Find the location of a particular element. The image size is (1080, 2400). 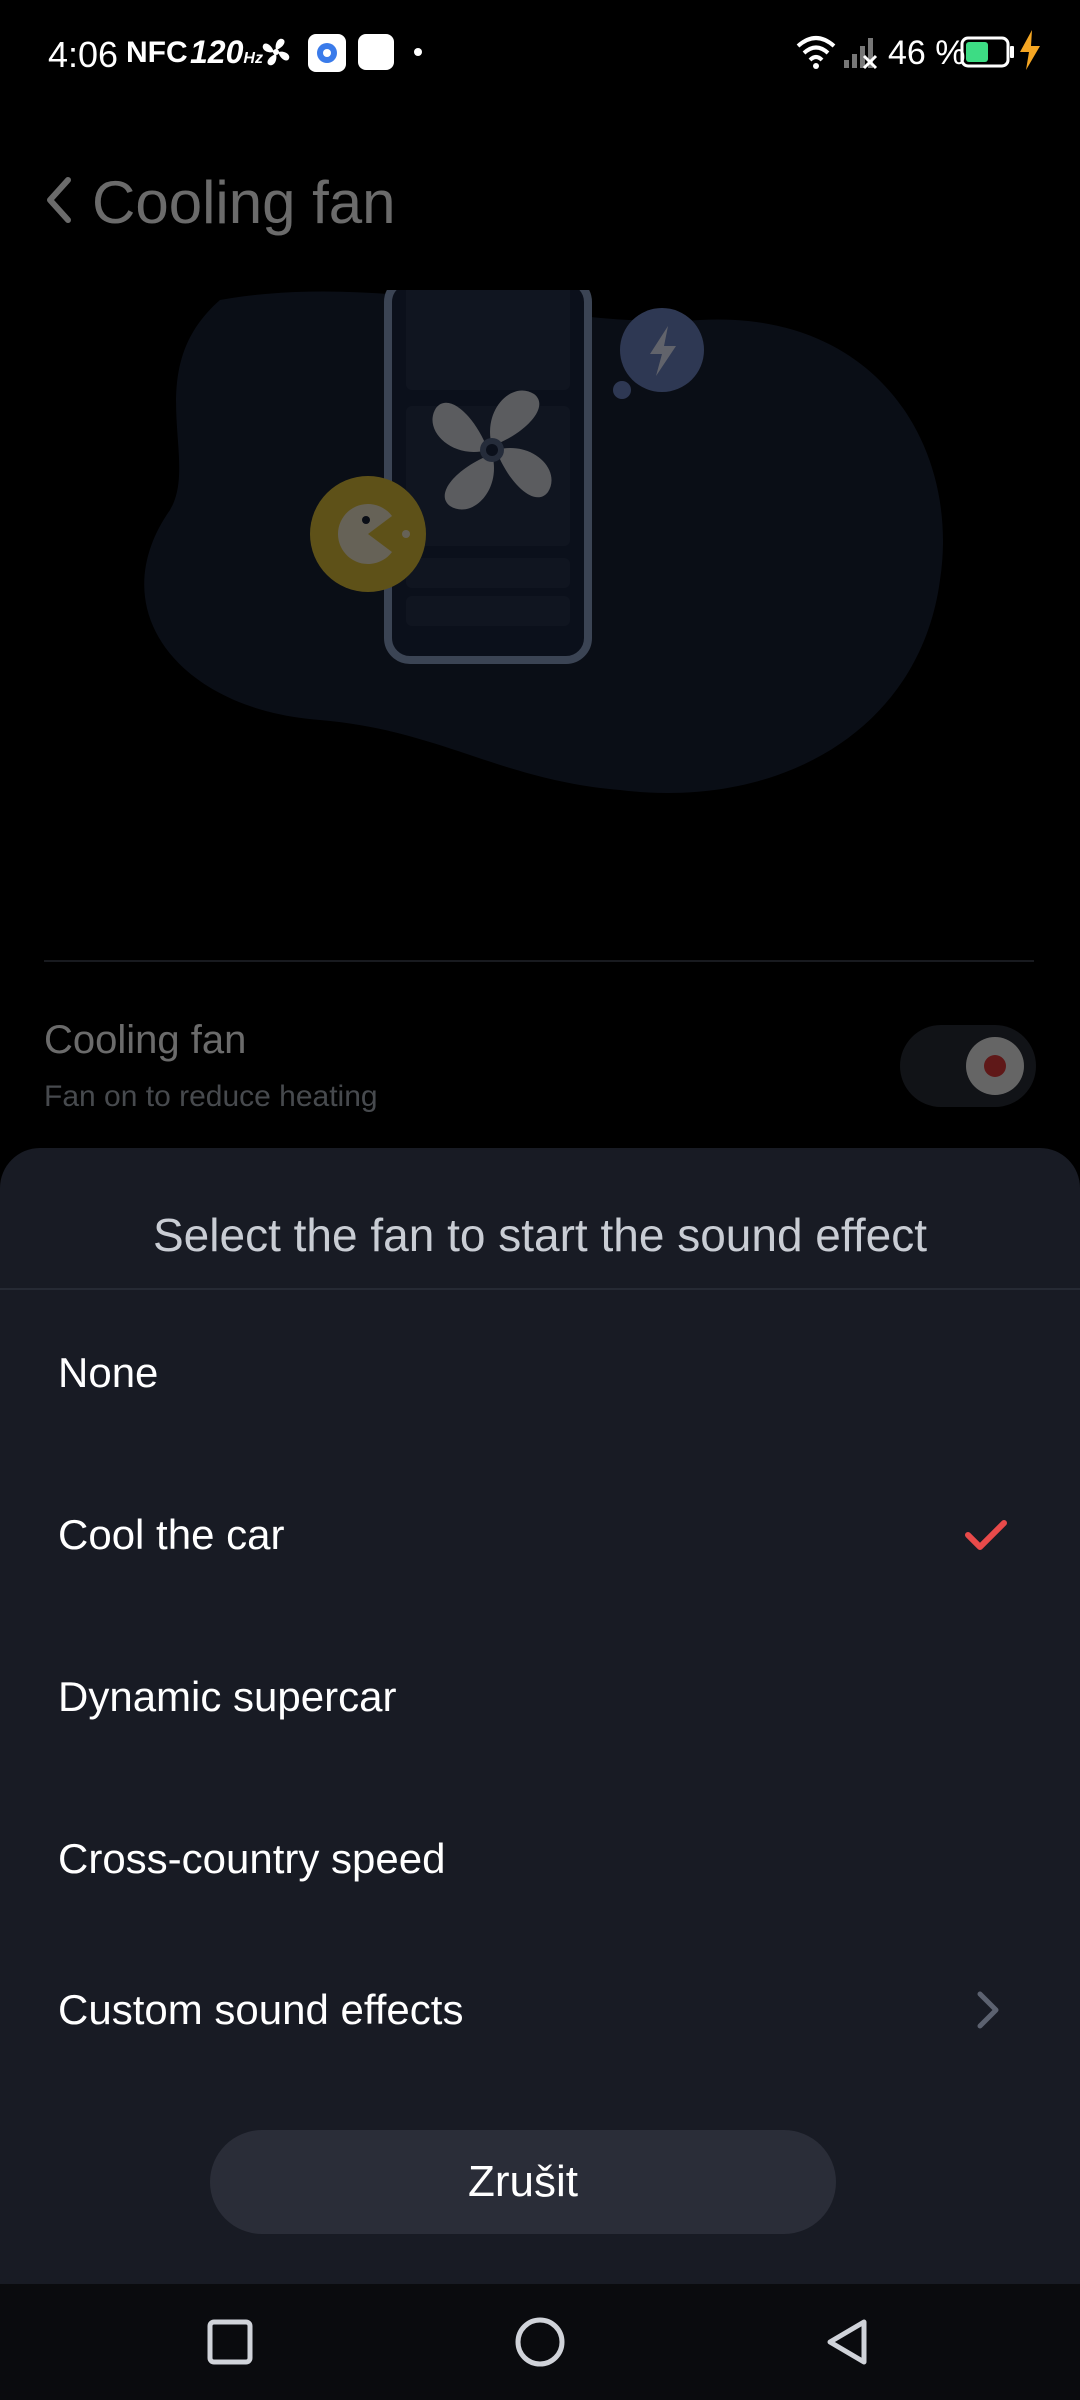

cooling-fan-toggle is located at coordinates (968, 1066).